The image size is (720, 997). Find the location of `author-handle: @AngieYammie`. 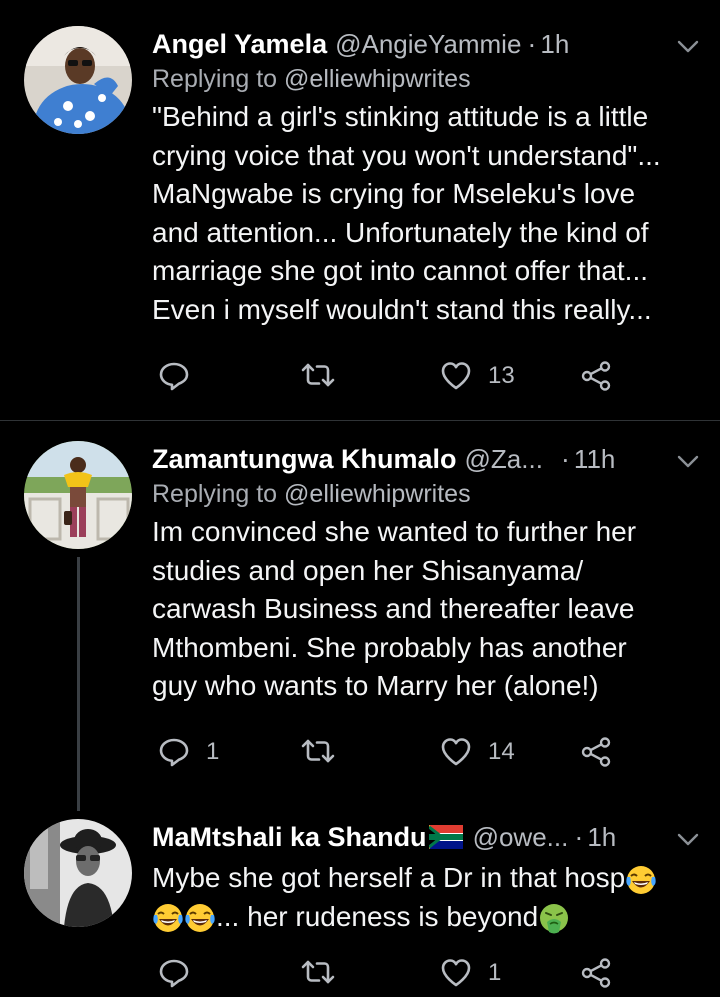

author-handle: @AngieYammie is located at coordinates (428, 44).